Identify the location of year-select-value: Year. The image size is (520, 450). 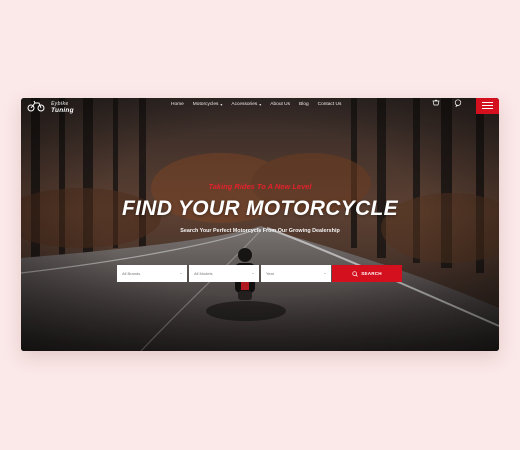
(270, 273).